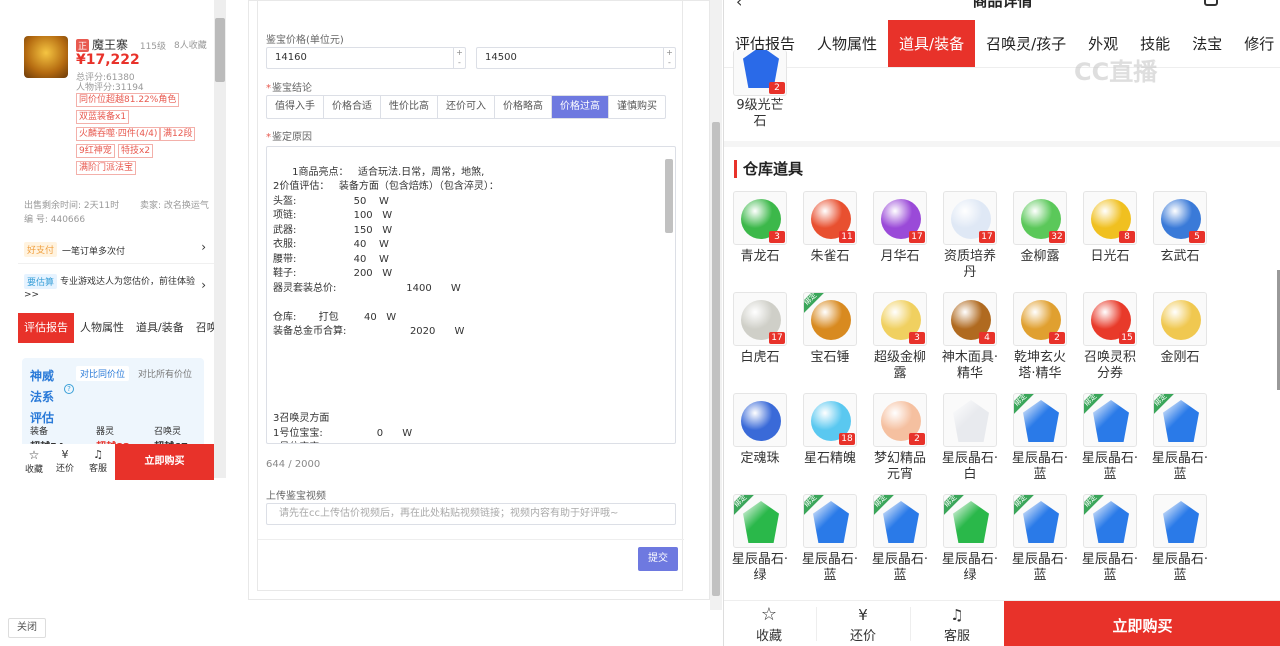 Image resolution: width=1280 pixels, height=646 pixels. I want to click on item-tile: 11 朱雀石, so click(830, 228).